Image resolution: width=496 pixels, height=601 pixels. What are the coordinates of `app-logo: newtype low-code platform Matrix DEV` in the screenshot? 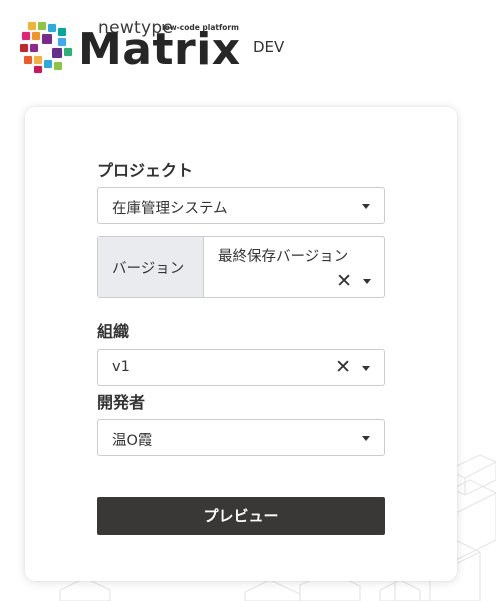 It's located at (160, 46).